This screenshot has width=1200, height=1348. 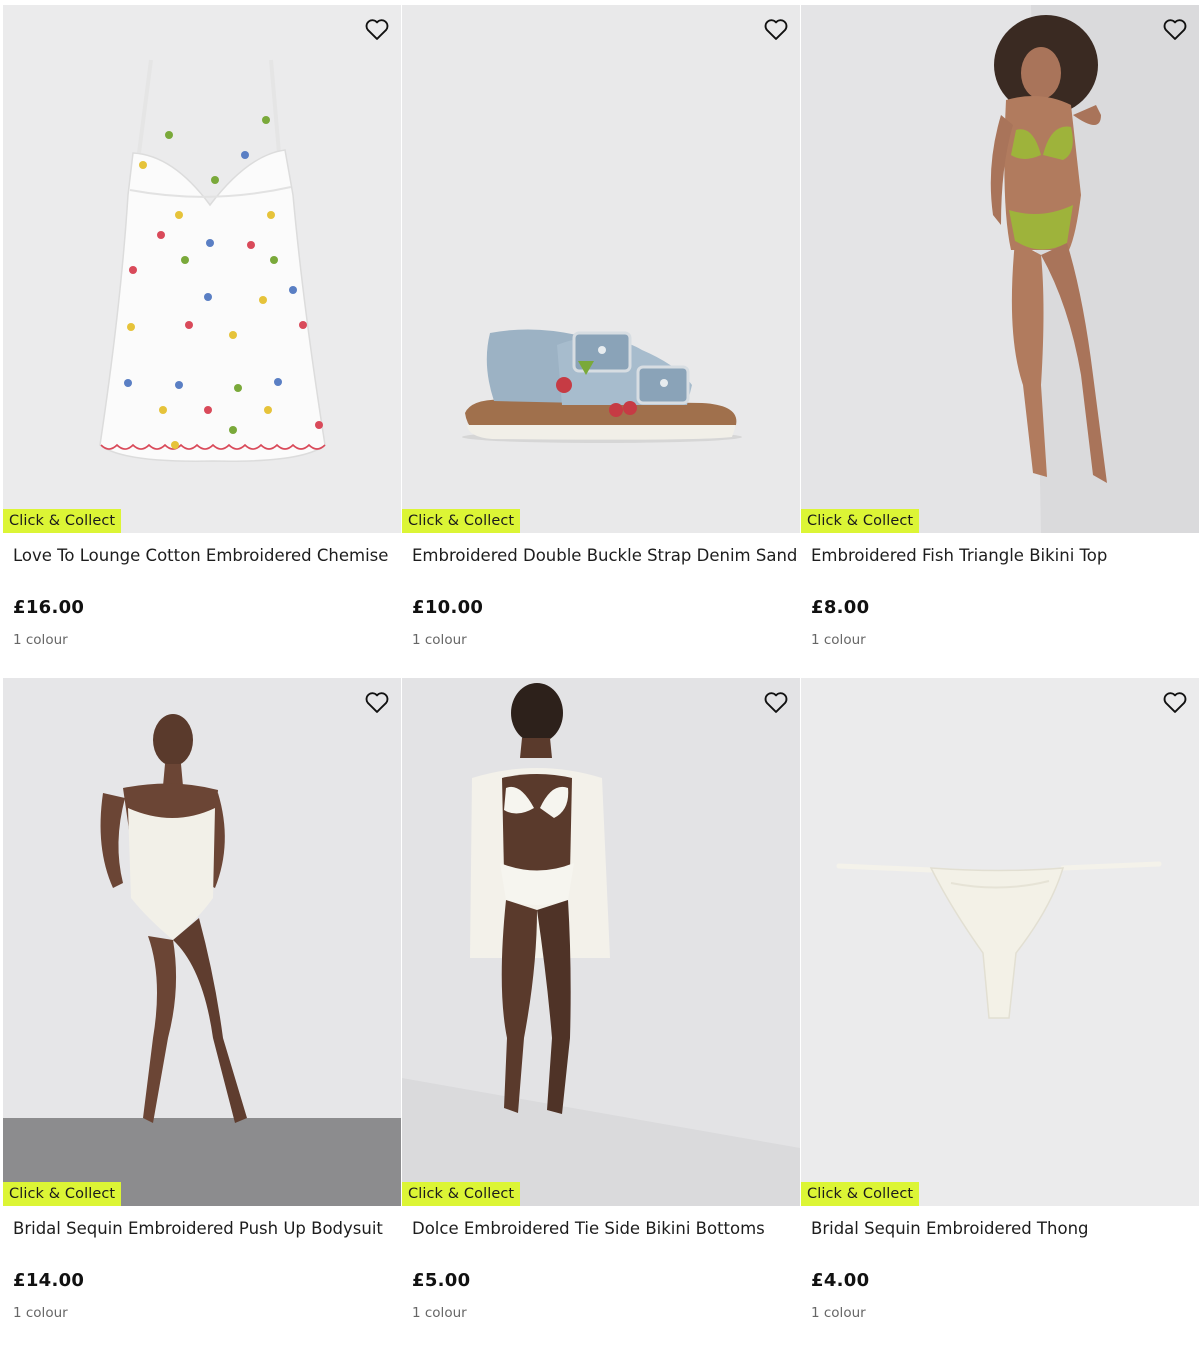 I want to click on product-price: £10.00, so click(x=448, y=607).